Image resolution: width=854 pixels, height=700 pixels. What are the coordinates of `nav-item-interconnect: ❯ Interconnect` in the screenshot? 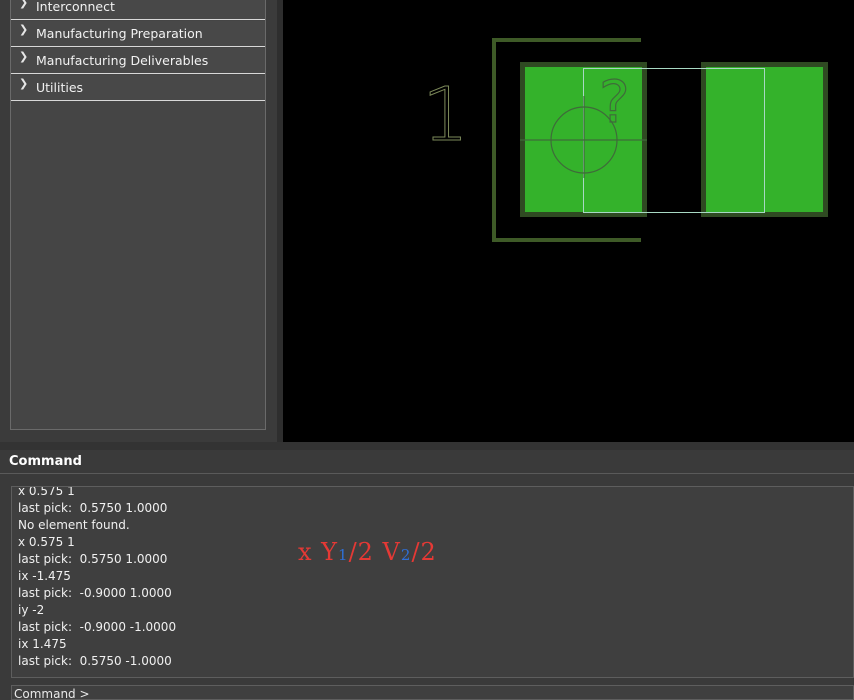 It's located at (138, 10).